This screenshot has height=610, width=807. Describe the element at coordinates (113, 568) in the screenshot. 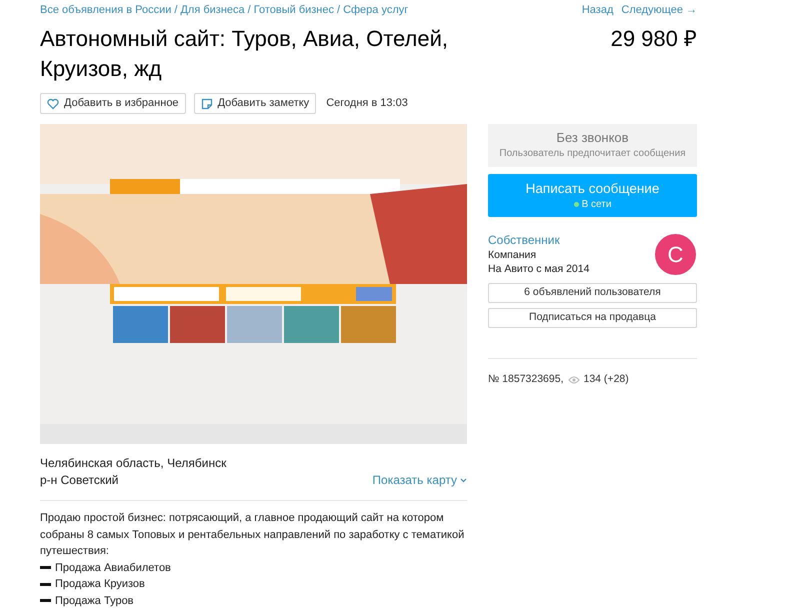

I see `list-item-text: Продажа Авиабилетов` at that location.